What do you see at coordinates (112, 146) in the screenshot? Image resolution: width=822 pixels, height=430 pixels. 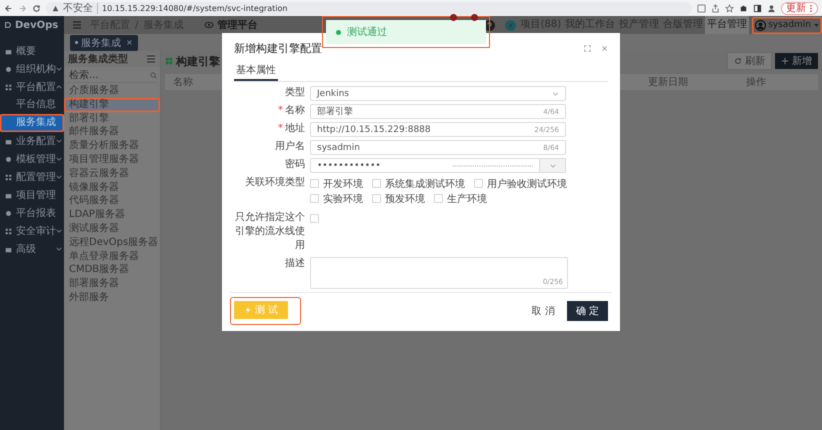 I see `service-type-item: 质量分析服务器` at bounding box center [112, 146].